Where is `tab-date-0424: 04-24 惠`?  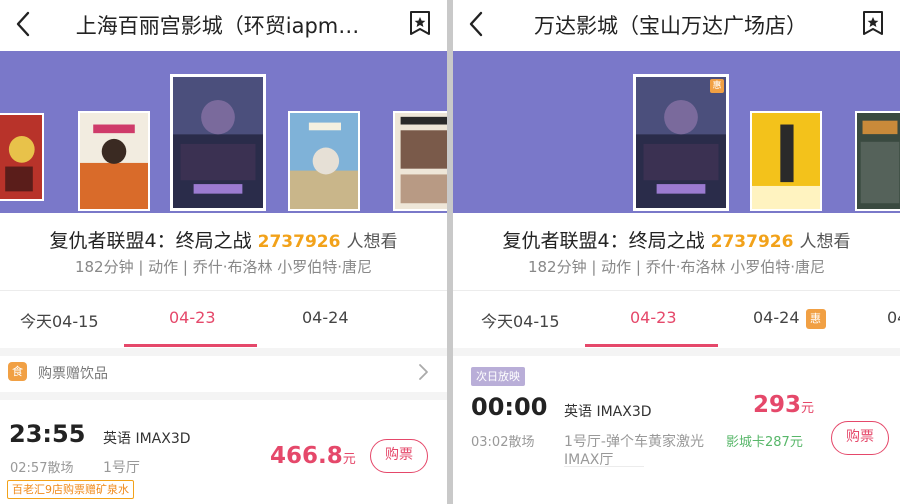
tab-date-0424: 04-24 惠 is located at coordinates (789, 318).